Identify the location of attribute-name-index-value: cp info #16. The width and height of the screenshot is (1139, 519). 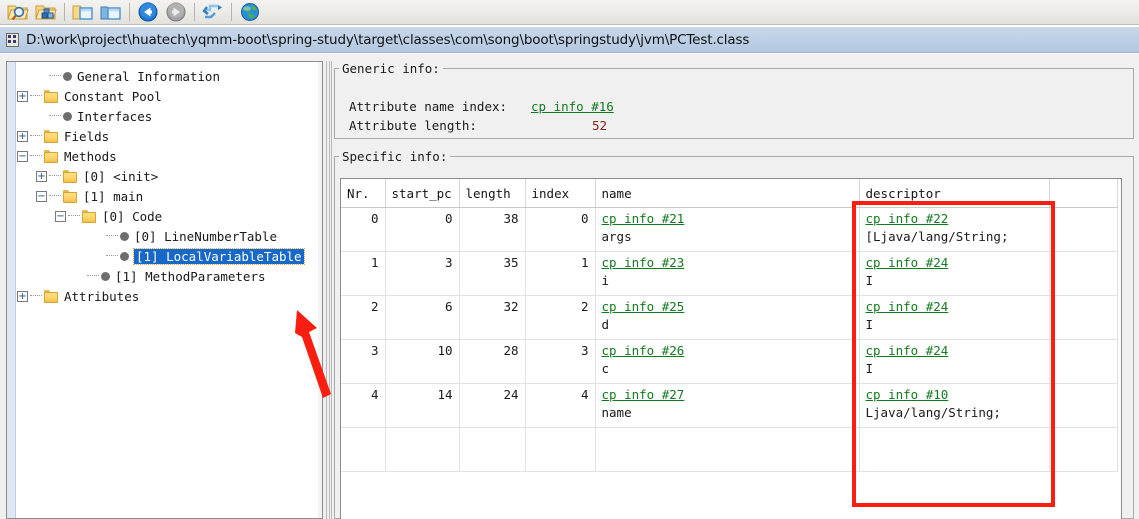
(572, 106).